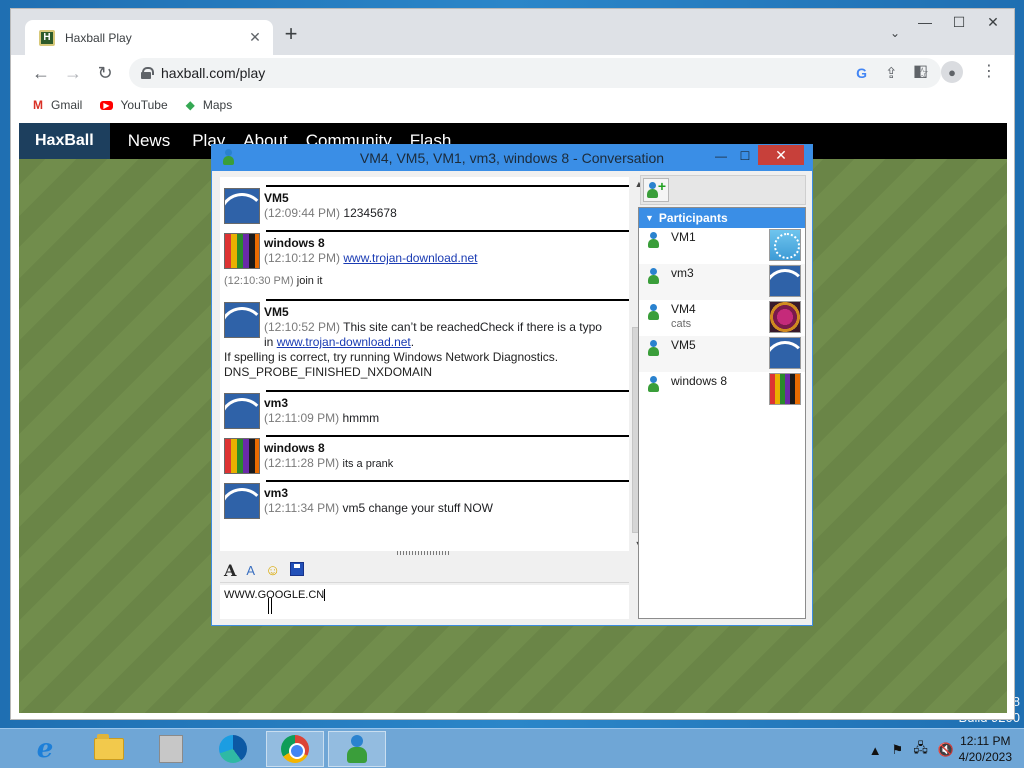 This screenshot has width=1024, height=768. Describe the element at coordinates (98, 37) in the screenshot. I see `tab-title: Haxball Play` at that location.